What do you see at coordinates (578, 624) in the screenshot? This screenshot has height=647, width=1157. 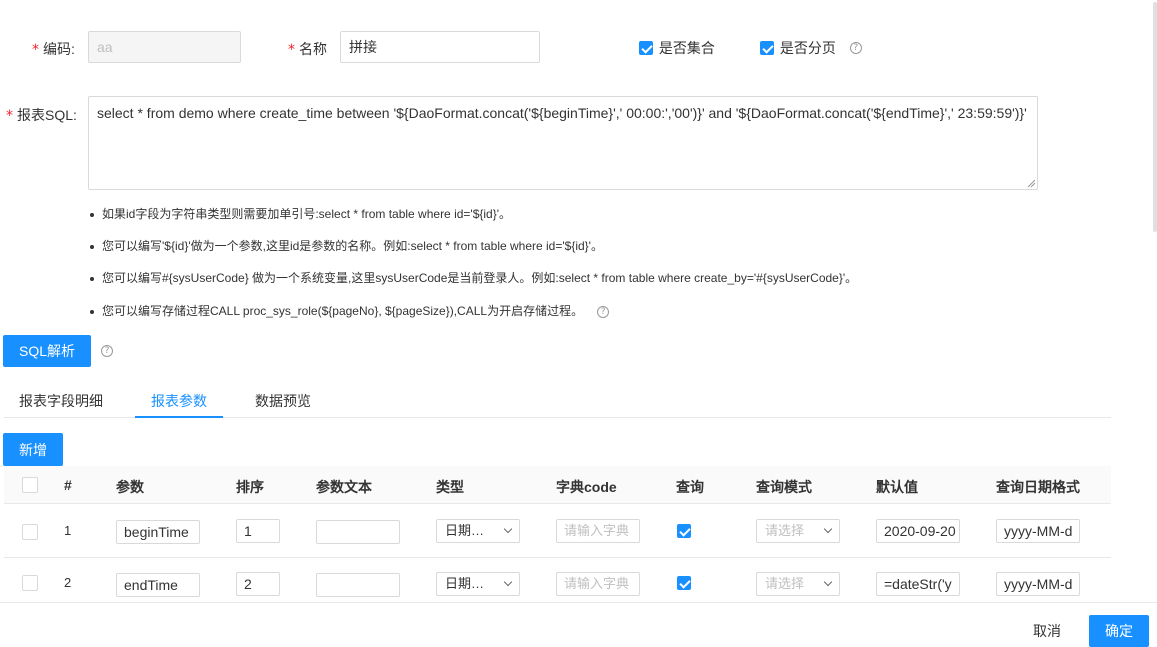 I see `modal-footer: 取消 确定` at bounding box center [578, 624].